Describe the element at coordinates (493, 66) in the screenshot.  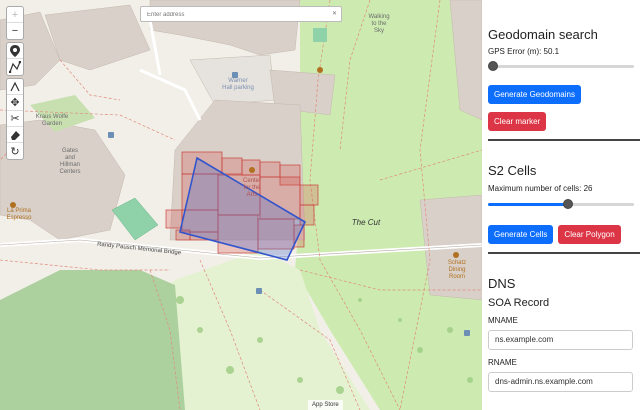
I see `gps-error-slider-thumb` at that location.